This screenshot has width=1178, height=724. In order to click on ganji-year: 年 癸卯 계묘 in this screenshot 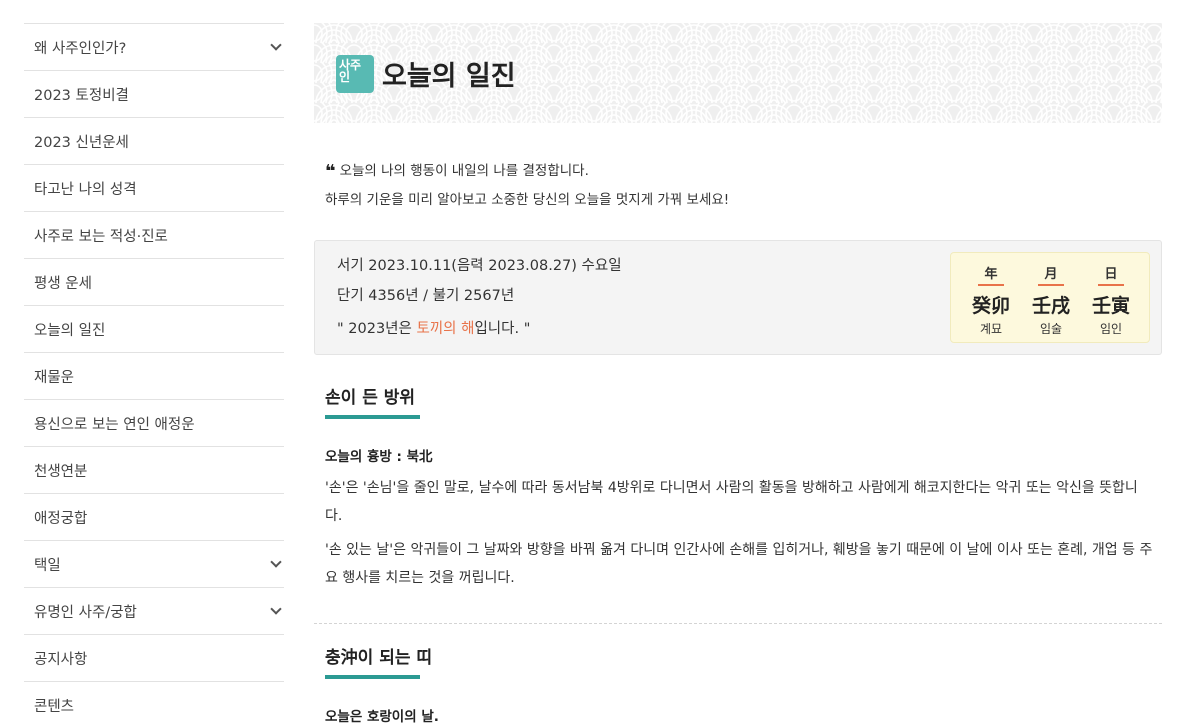, I will do `click(991, 300)`.